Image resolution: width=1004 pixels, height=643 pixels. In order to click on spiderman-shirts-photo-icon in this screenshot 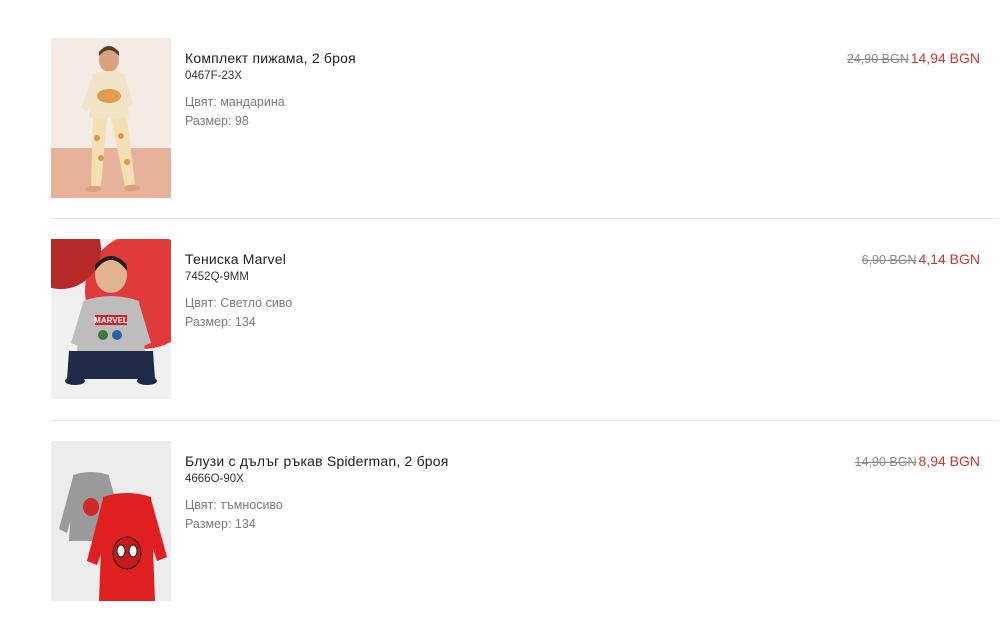, I will do `click(111, 521)`.